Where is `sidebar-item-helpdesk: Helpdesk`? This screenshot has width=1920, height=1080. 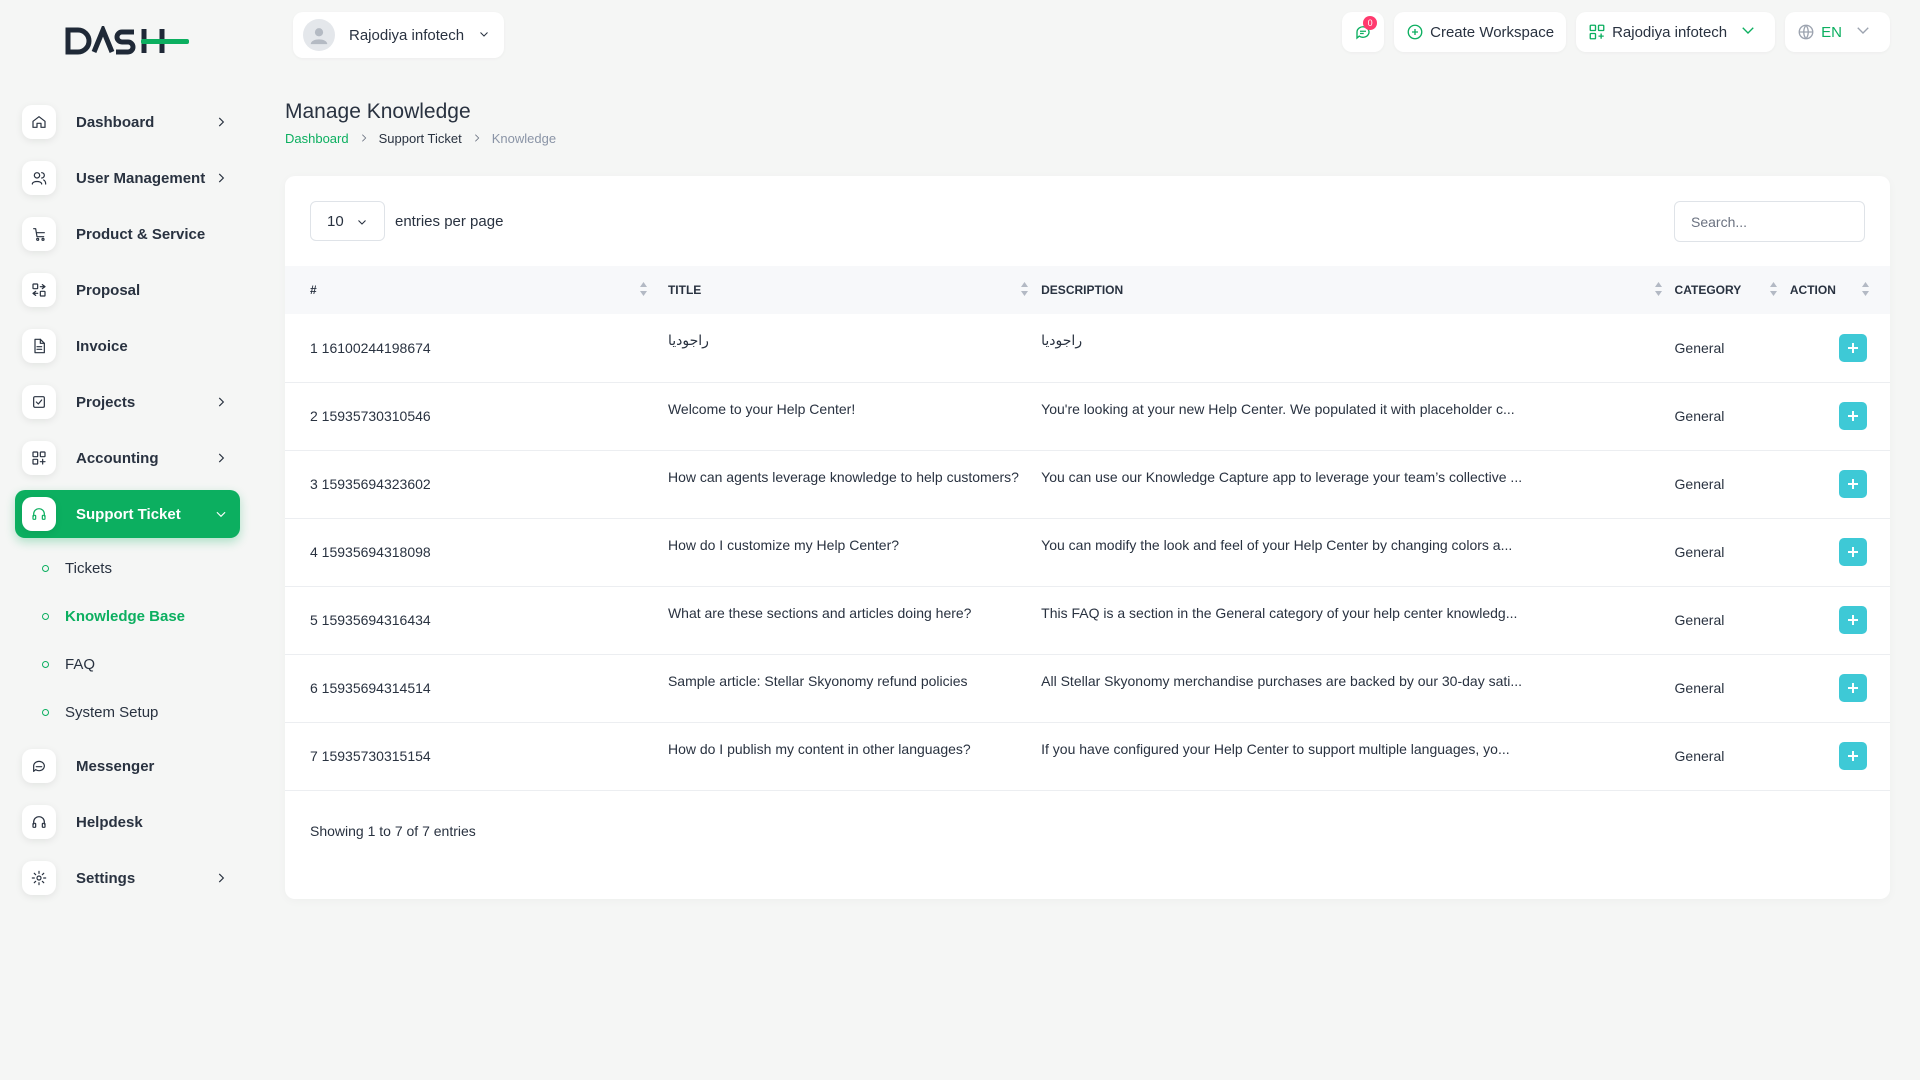 sidebar-item-helpdesk: Helpdesk is located at coordinates (127, 822).